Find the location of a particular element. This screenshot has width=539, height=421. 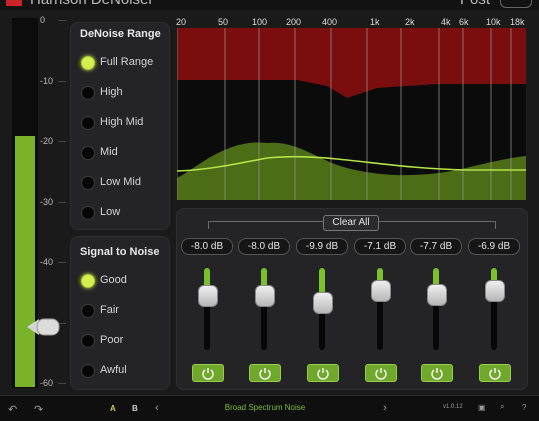

denoise-range-radio-low-mid is located at coordinates (88, 183).